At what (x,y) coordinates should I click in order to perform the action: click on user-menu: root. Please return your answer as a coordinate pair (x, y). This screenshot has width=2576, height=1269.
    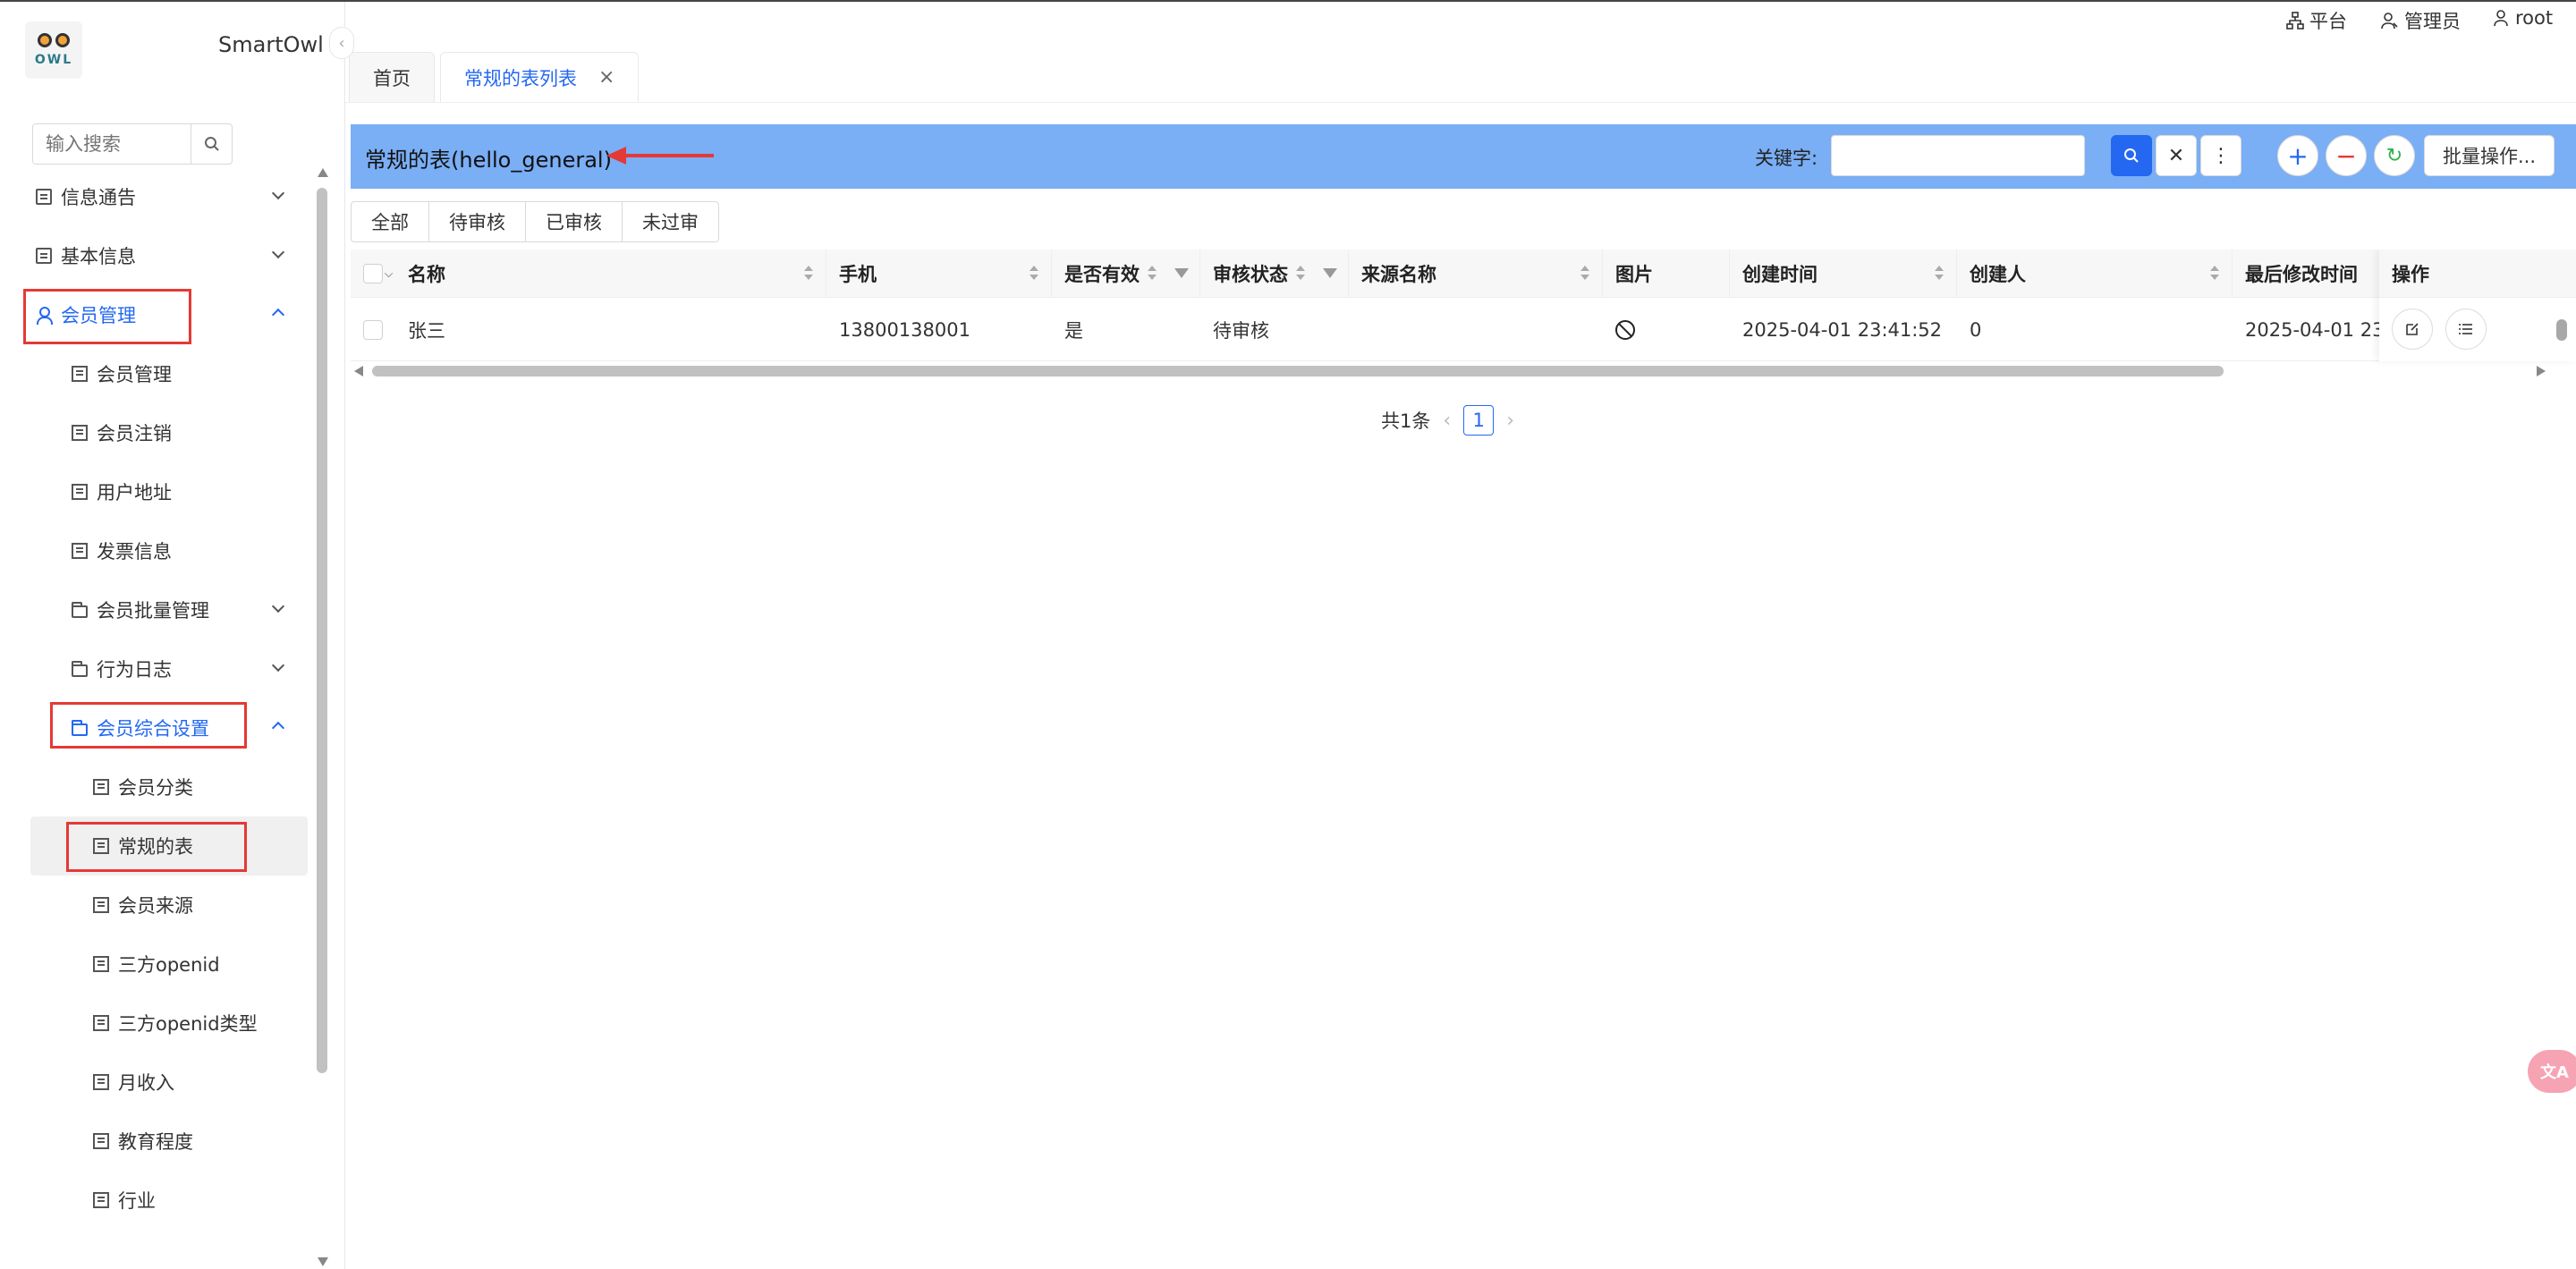
    Looking at the image, I should click on (2522, 18).